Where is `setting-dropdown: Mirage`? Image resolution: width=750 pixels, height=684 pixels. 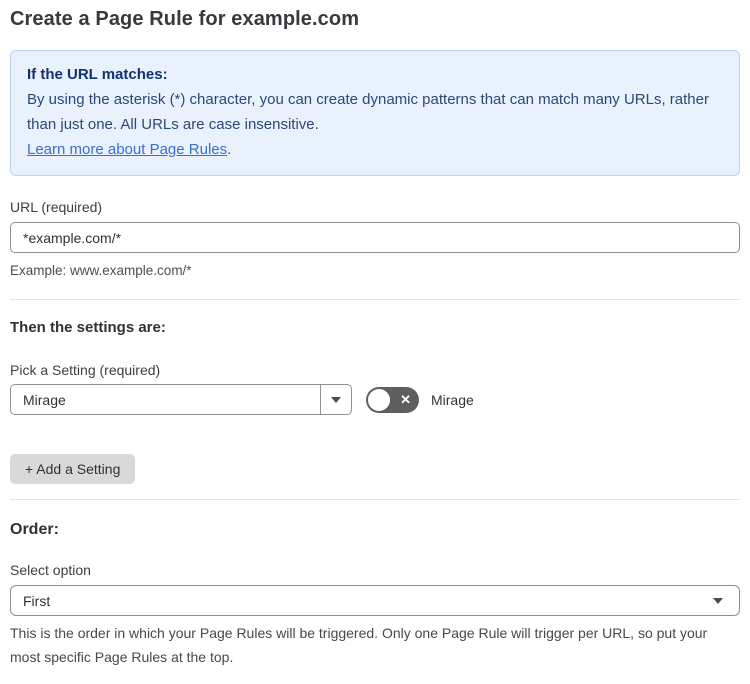 setting-dropdown: Mirage is located at coordinates (181, 399).